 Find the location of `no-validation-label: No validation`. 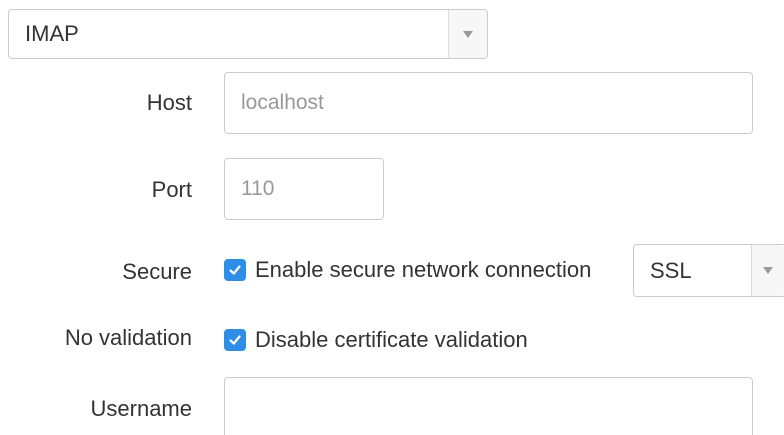

no-validation-label: No validation is located at coordinates (128, 337).